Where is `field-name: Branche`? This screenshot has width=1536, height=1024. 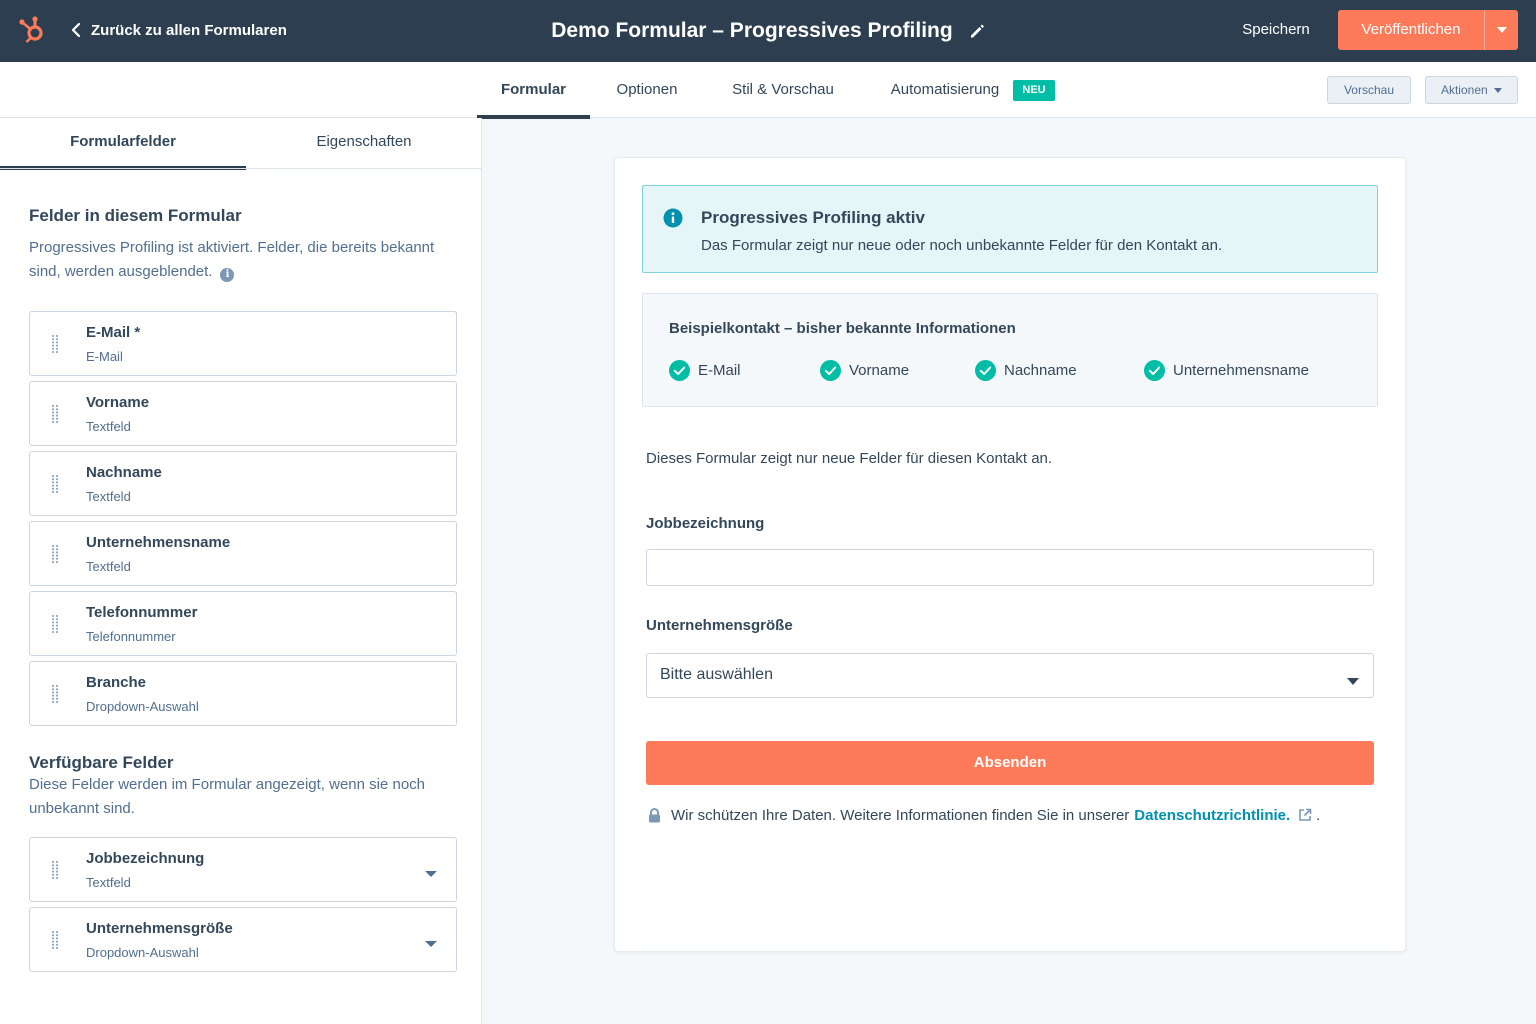 field-name: Branche is located at coordinates (116, 682).